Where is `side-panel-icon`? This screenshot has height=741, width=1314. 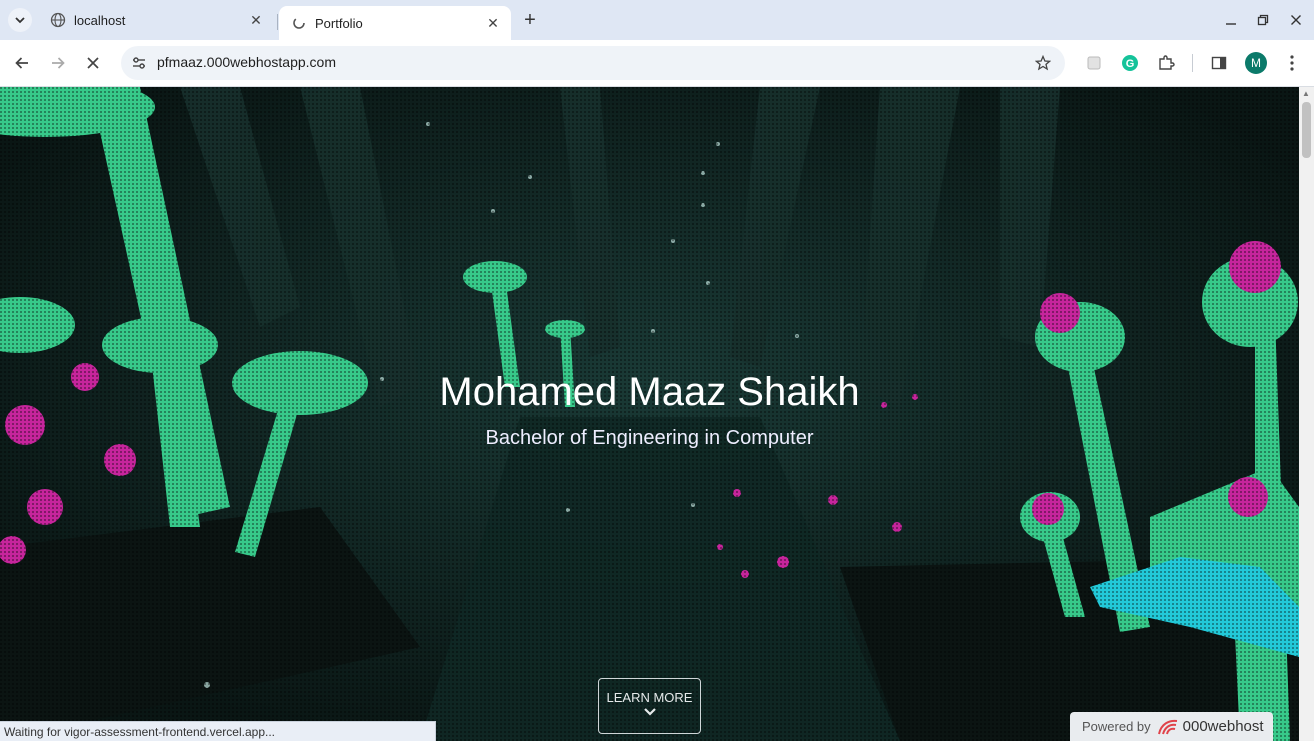
side-panel-icon is located at coordinates (1219, 63).